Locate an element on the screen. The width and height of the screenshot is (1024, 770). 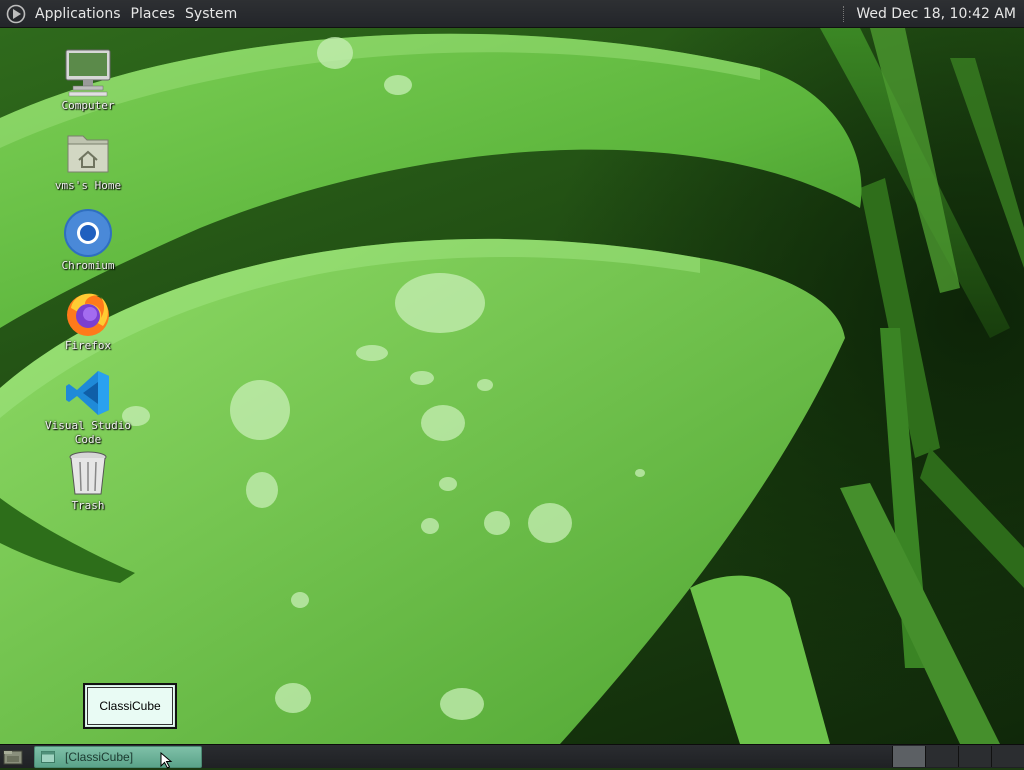
panel-separator is located at coordinates (844, 13).